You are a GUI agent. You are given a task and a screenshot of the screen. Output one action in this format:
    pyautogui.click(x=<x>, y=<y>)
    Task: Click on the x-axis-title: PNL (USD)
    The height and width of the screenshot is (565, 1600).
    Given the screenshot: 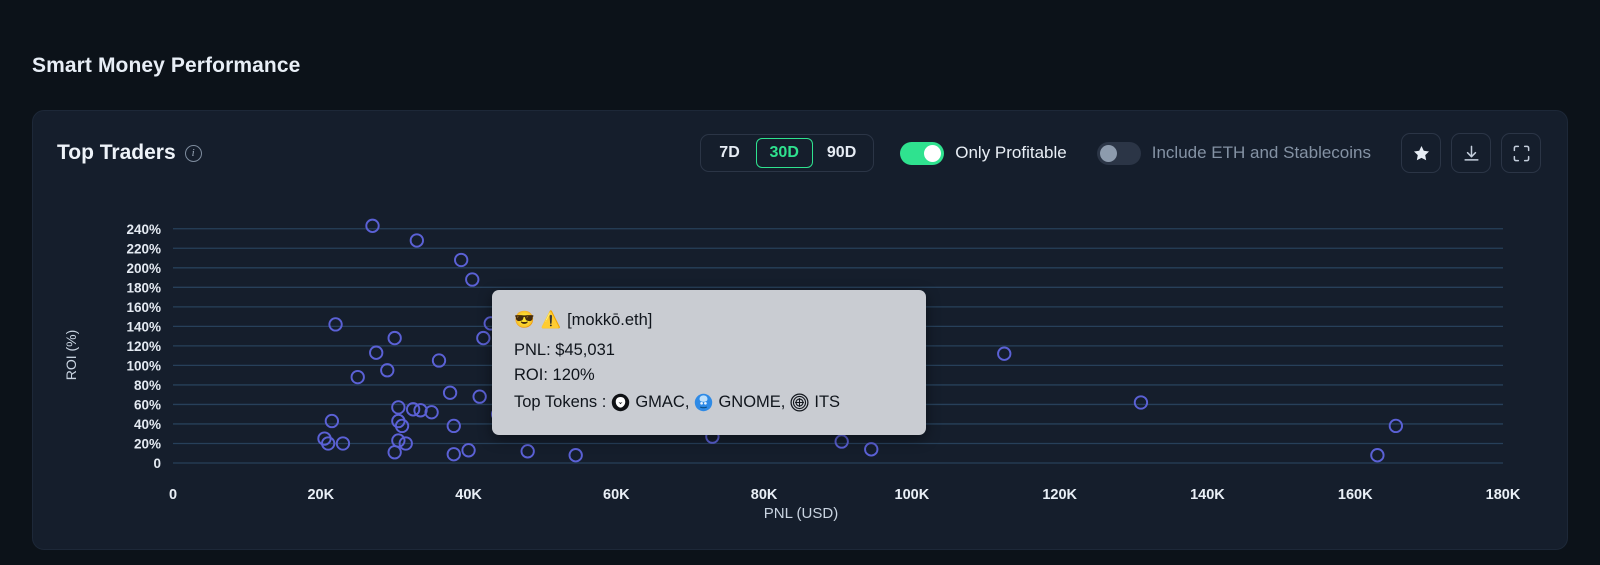 What is the action you would take?
    pyautogui.click(x=801, y=513)
    